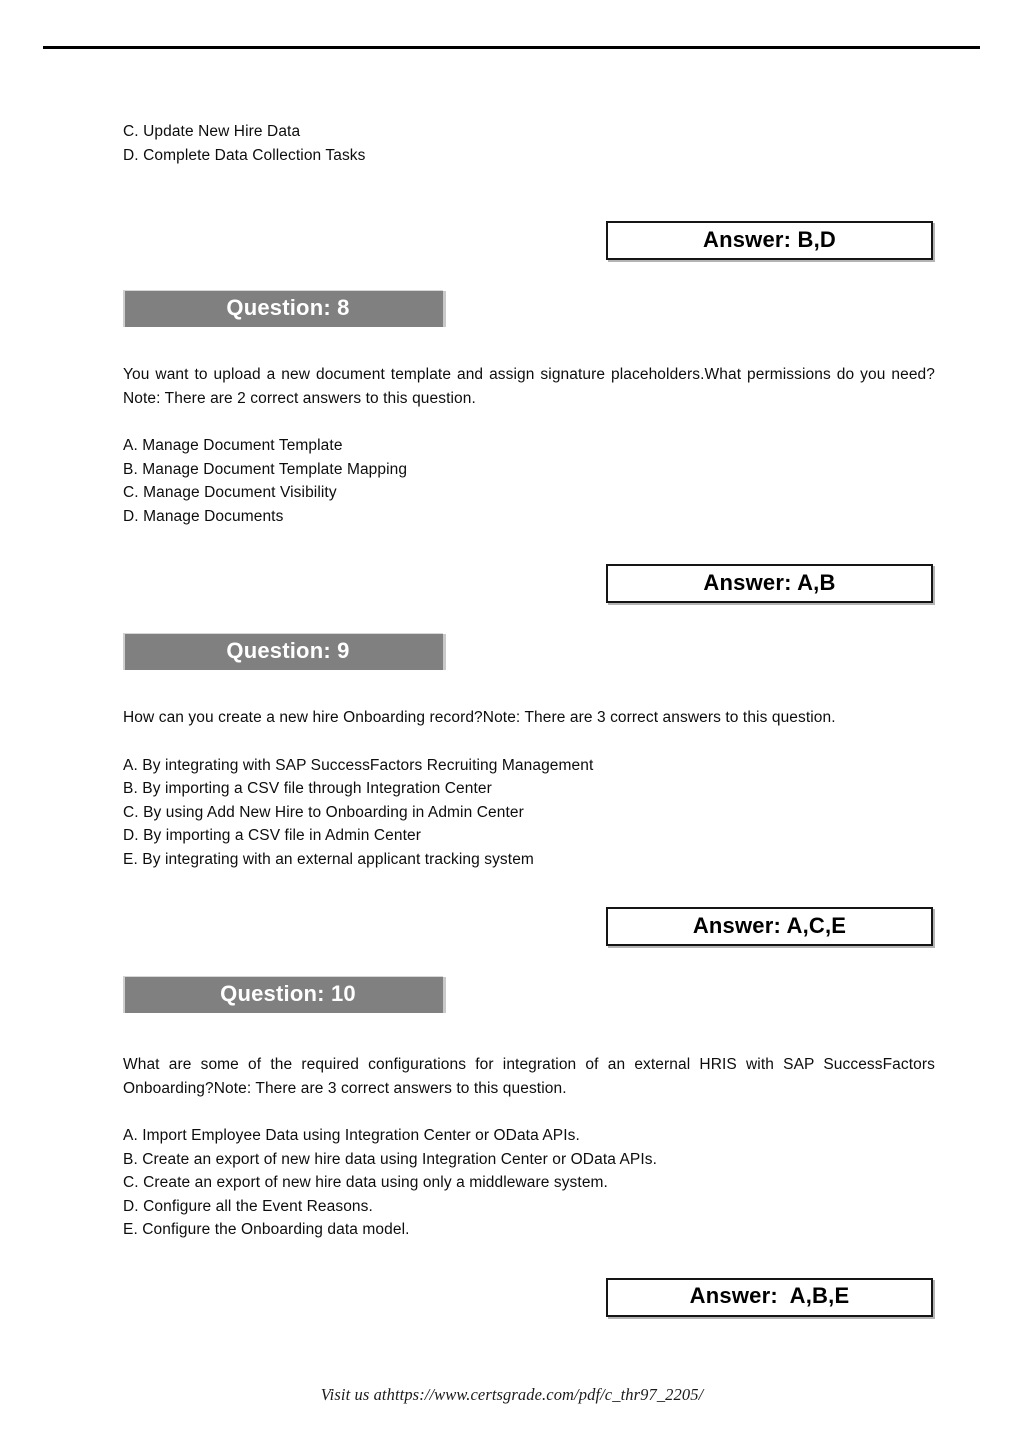 The image size is (1024, 1448). I want to click on answer-box: Answer: A,C,E, so click(769, 926).